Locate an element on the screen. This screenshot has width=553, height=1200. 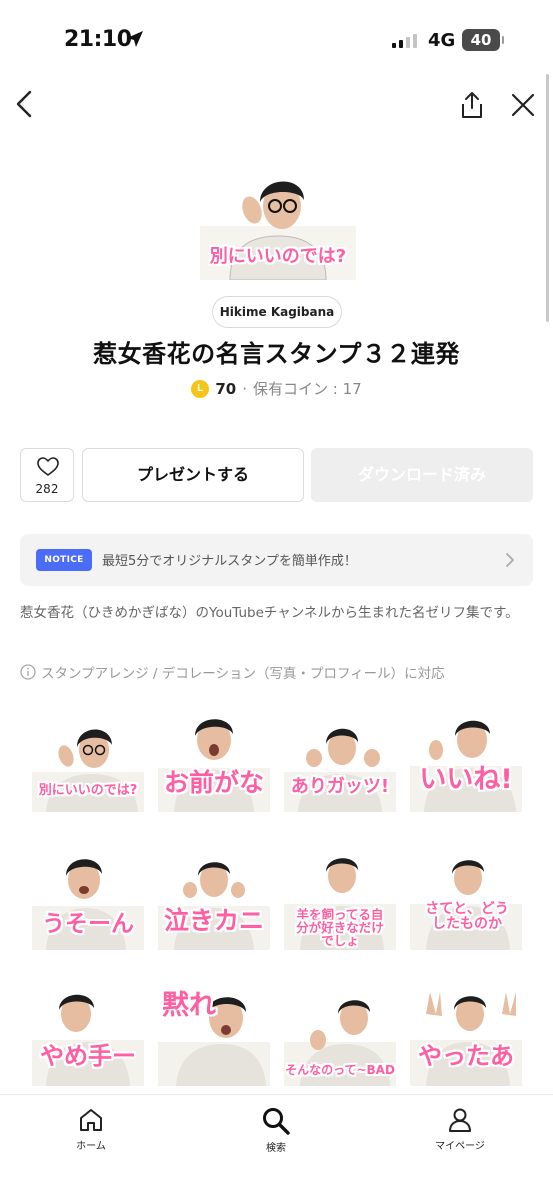
arrange-note: スタンプアレンジ / デコレーション（写真・プロフィール）に対応 is located at coordinates (280, 672).